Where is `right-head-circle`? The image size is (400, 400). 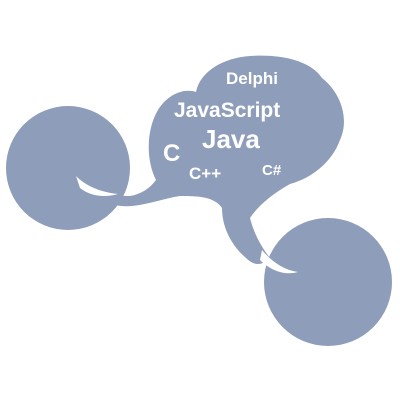 right-head-circle is located at coordinates (328, 282).